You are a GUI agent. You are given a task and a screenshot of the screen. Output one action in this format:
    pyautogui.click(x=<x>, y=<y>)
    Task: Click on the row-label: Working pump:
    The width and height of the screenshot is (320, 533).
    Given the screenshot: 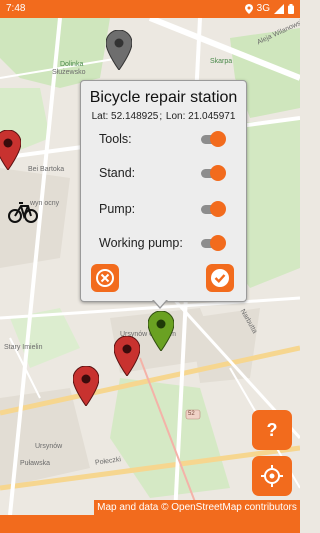 What is the action you would take?
    pyautogui.click(x=141, y=243)
    